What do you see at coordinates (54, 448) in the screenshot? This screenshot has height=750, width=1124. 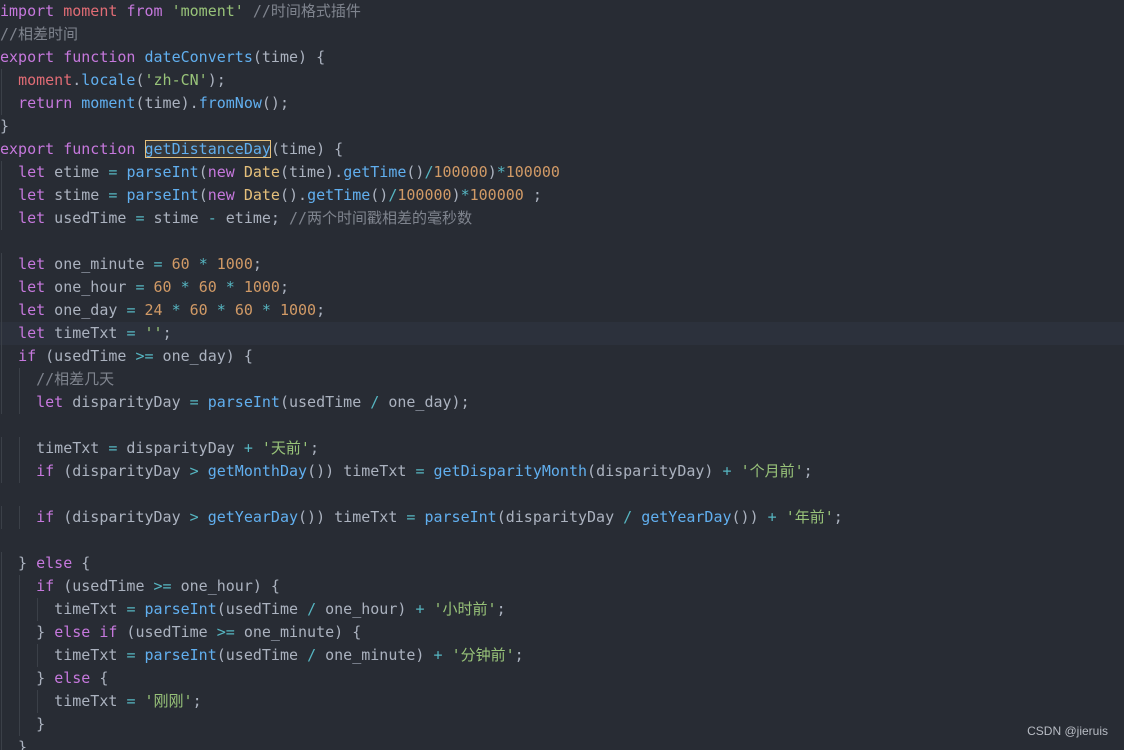 I see `text-token: timeTxt` at bounding box center [54, 448].